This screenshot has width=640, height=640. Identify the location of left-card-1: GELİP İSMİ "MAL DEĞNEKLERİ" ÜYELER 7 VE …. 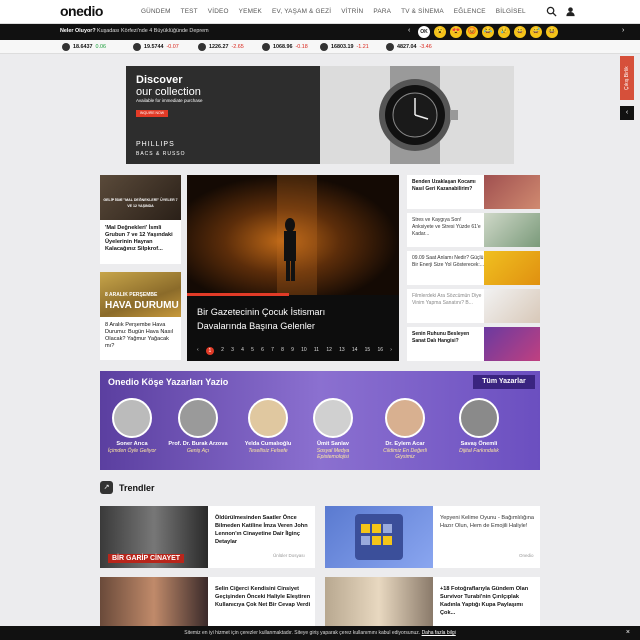
(140, 219).